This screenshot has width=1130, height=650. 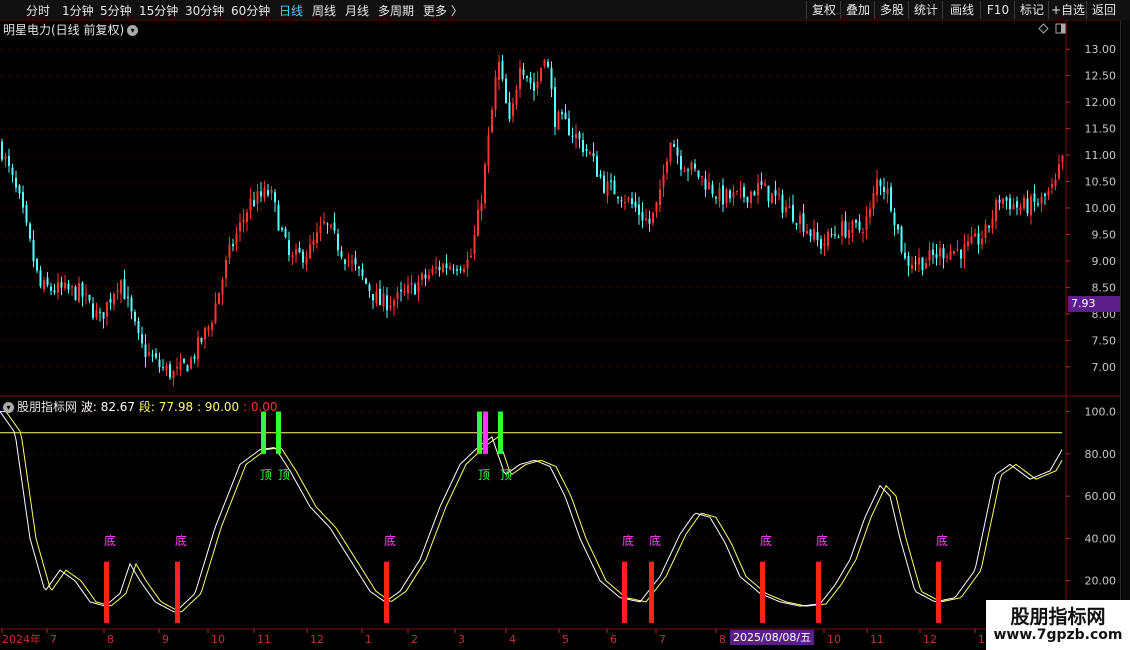 What do you see at coordinates (78, 10) in the screenshot?
I see `tab-1min: 1分钟` at bounding box center [78, 10].